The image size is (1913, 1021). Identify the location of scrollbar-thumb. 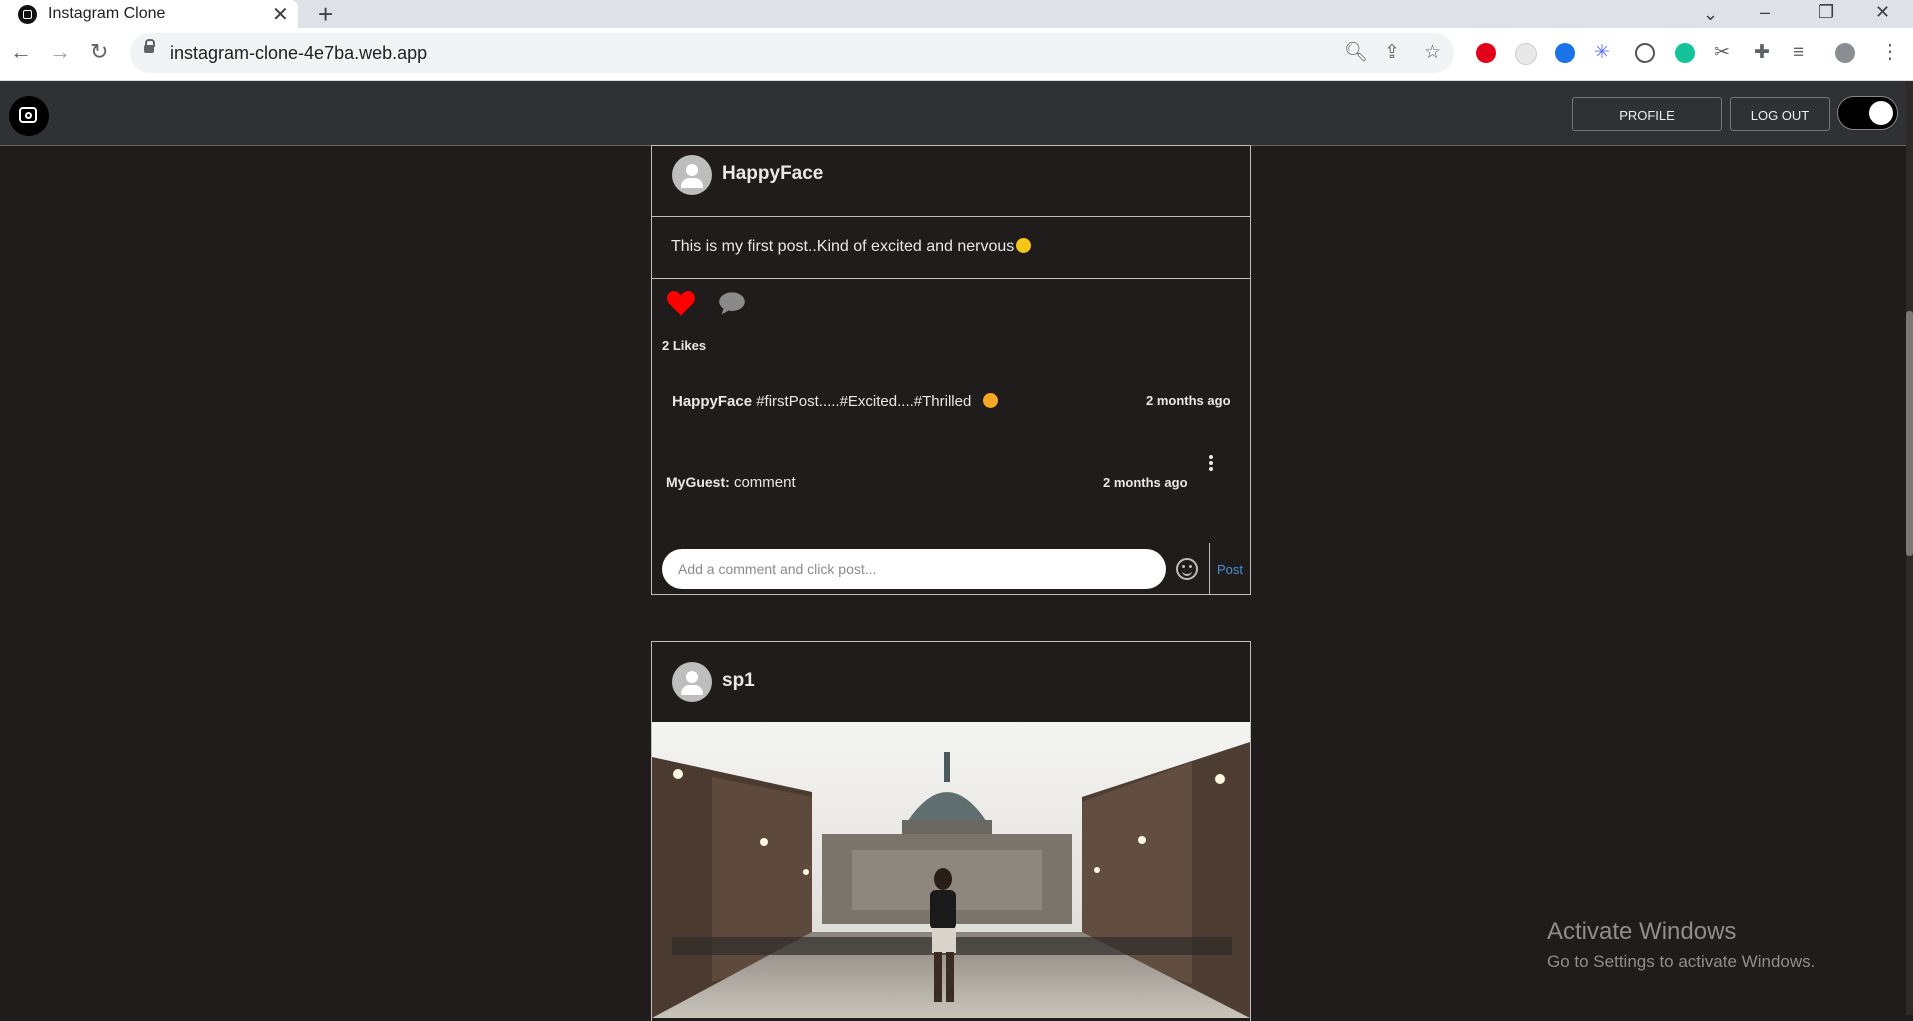
(1909, 433).